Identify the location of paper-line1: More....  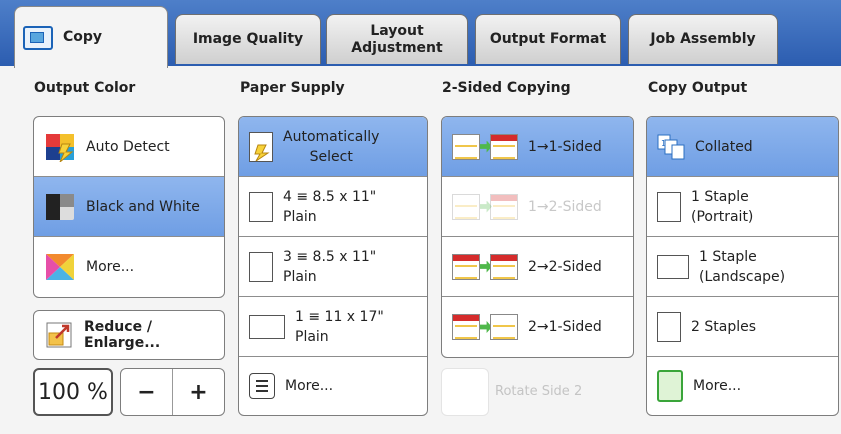
(309, 386).